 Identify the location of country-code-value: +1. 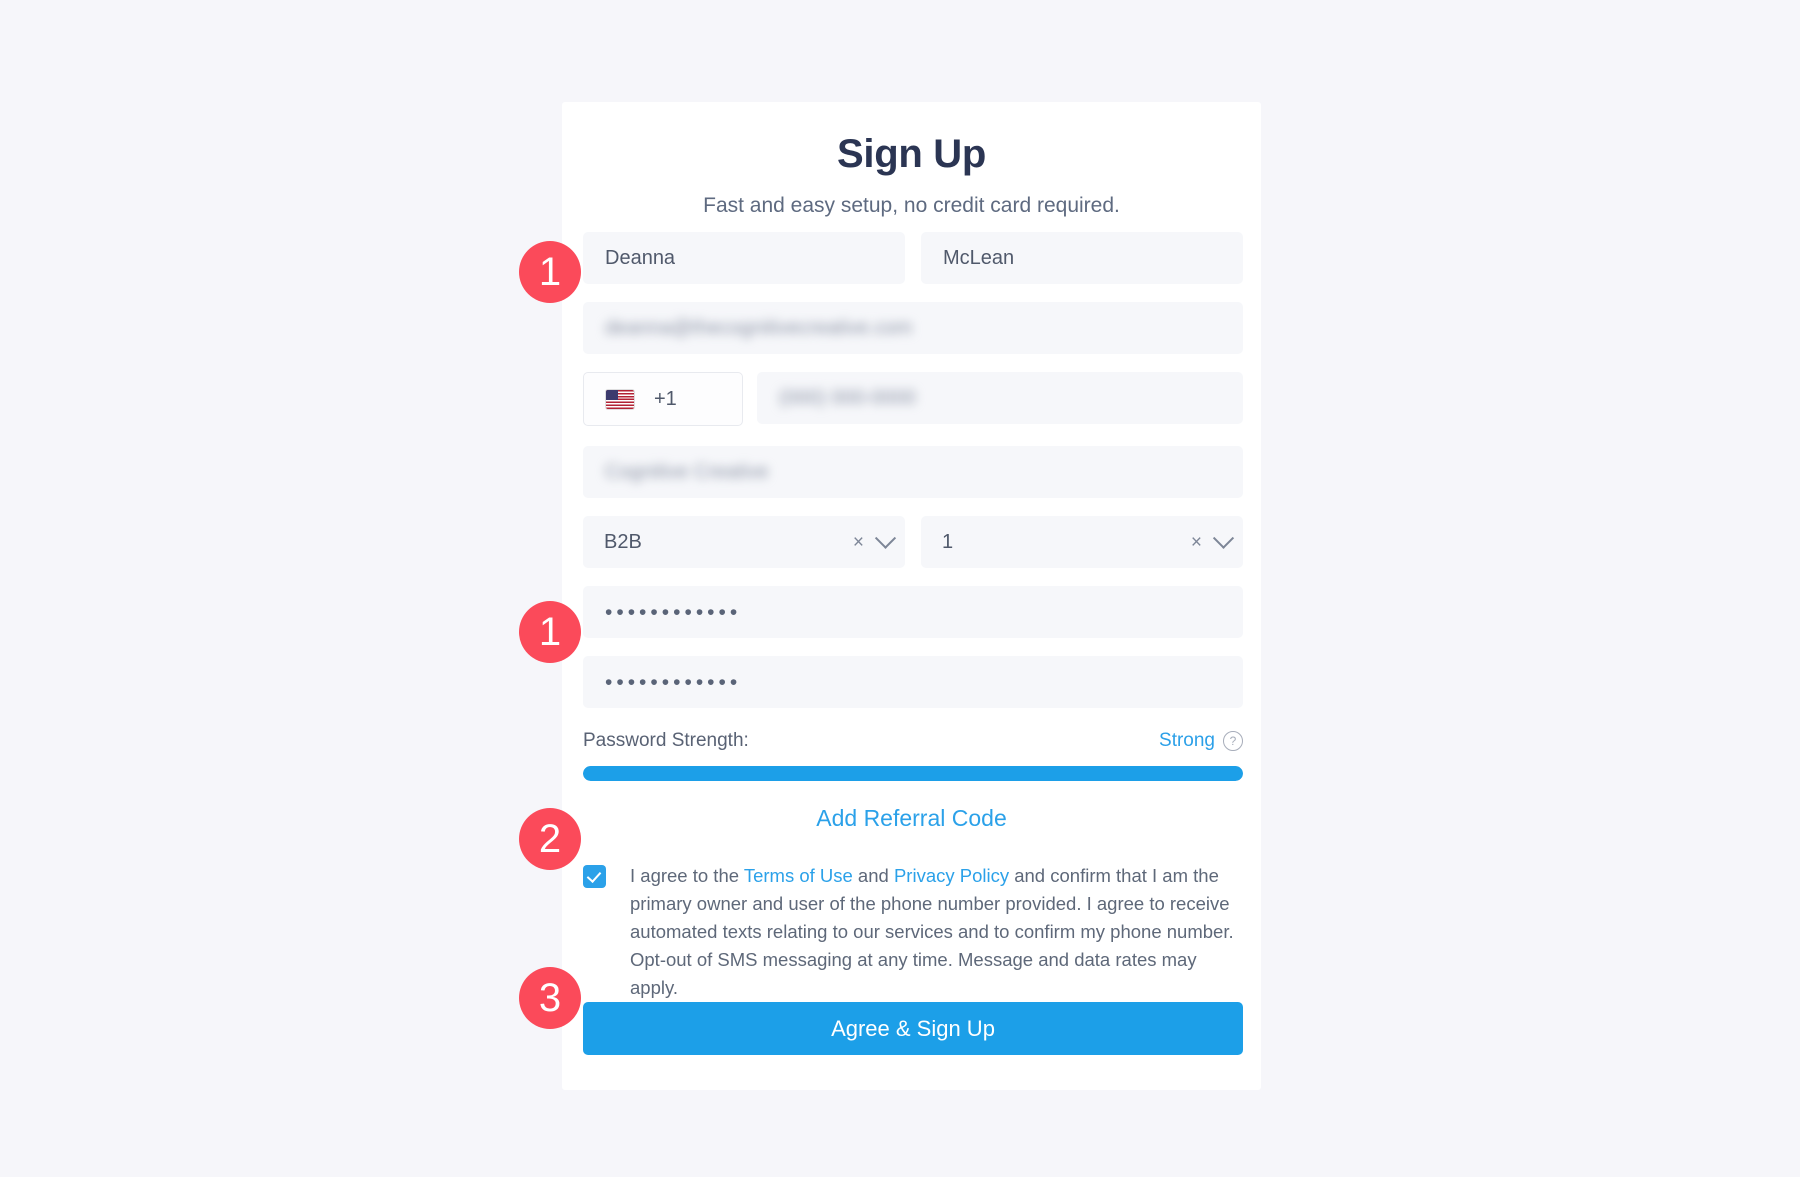
(665, 398).